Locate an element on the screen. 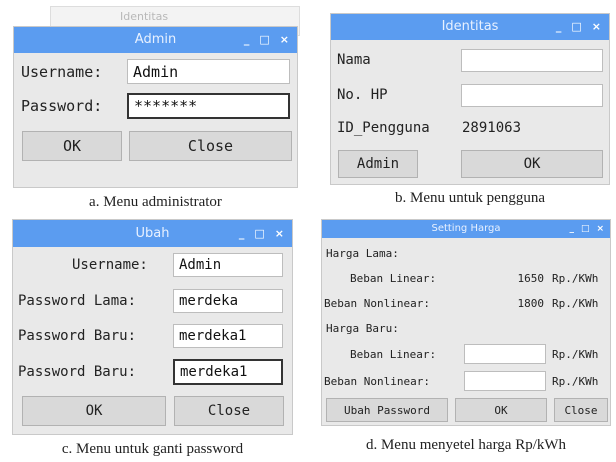  old-password-label: Password Lama: is located at coordinates (77, 301).